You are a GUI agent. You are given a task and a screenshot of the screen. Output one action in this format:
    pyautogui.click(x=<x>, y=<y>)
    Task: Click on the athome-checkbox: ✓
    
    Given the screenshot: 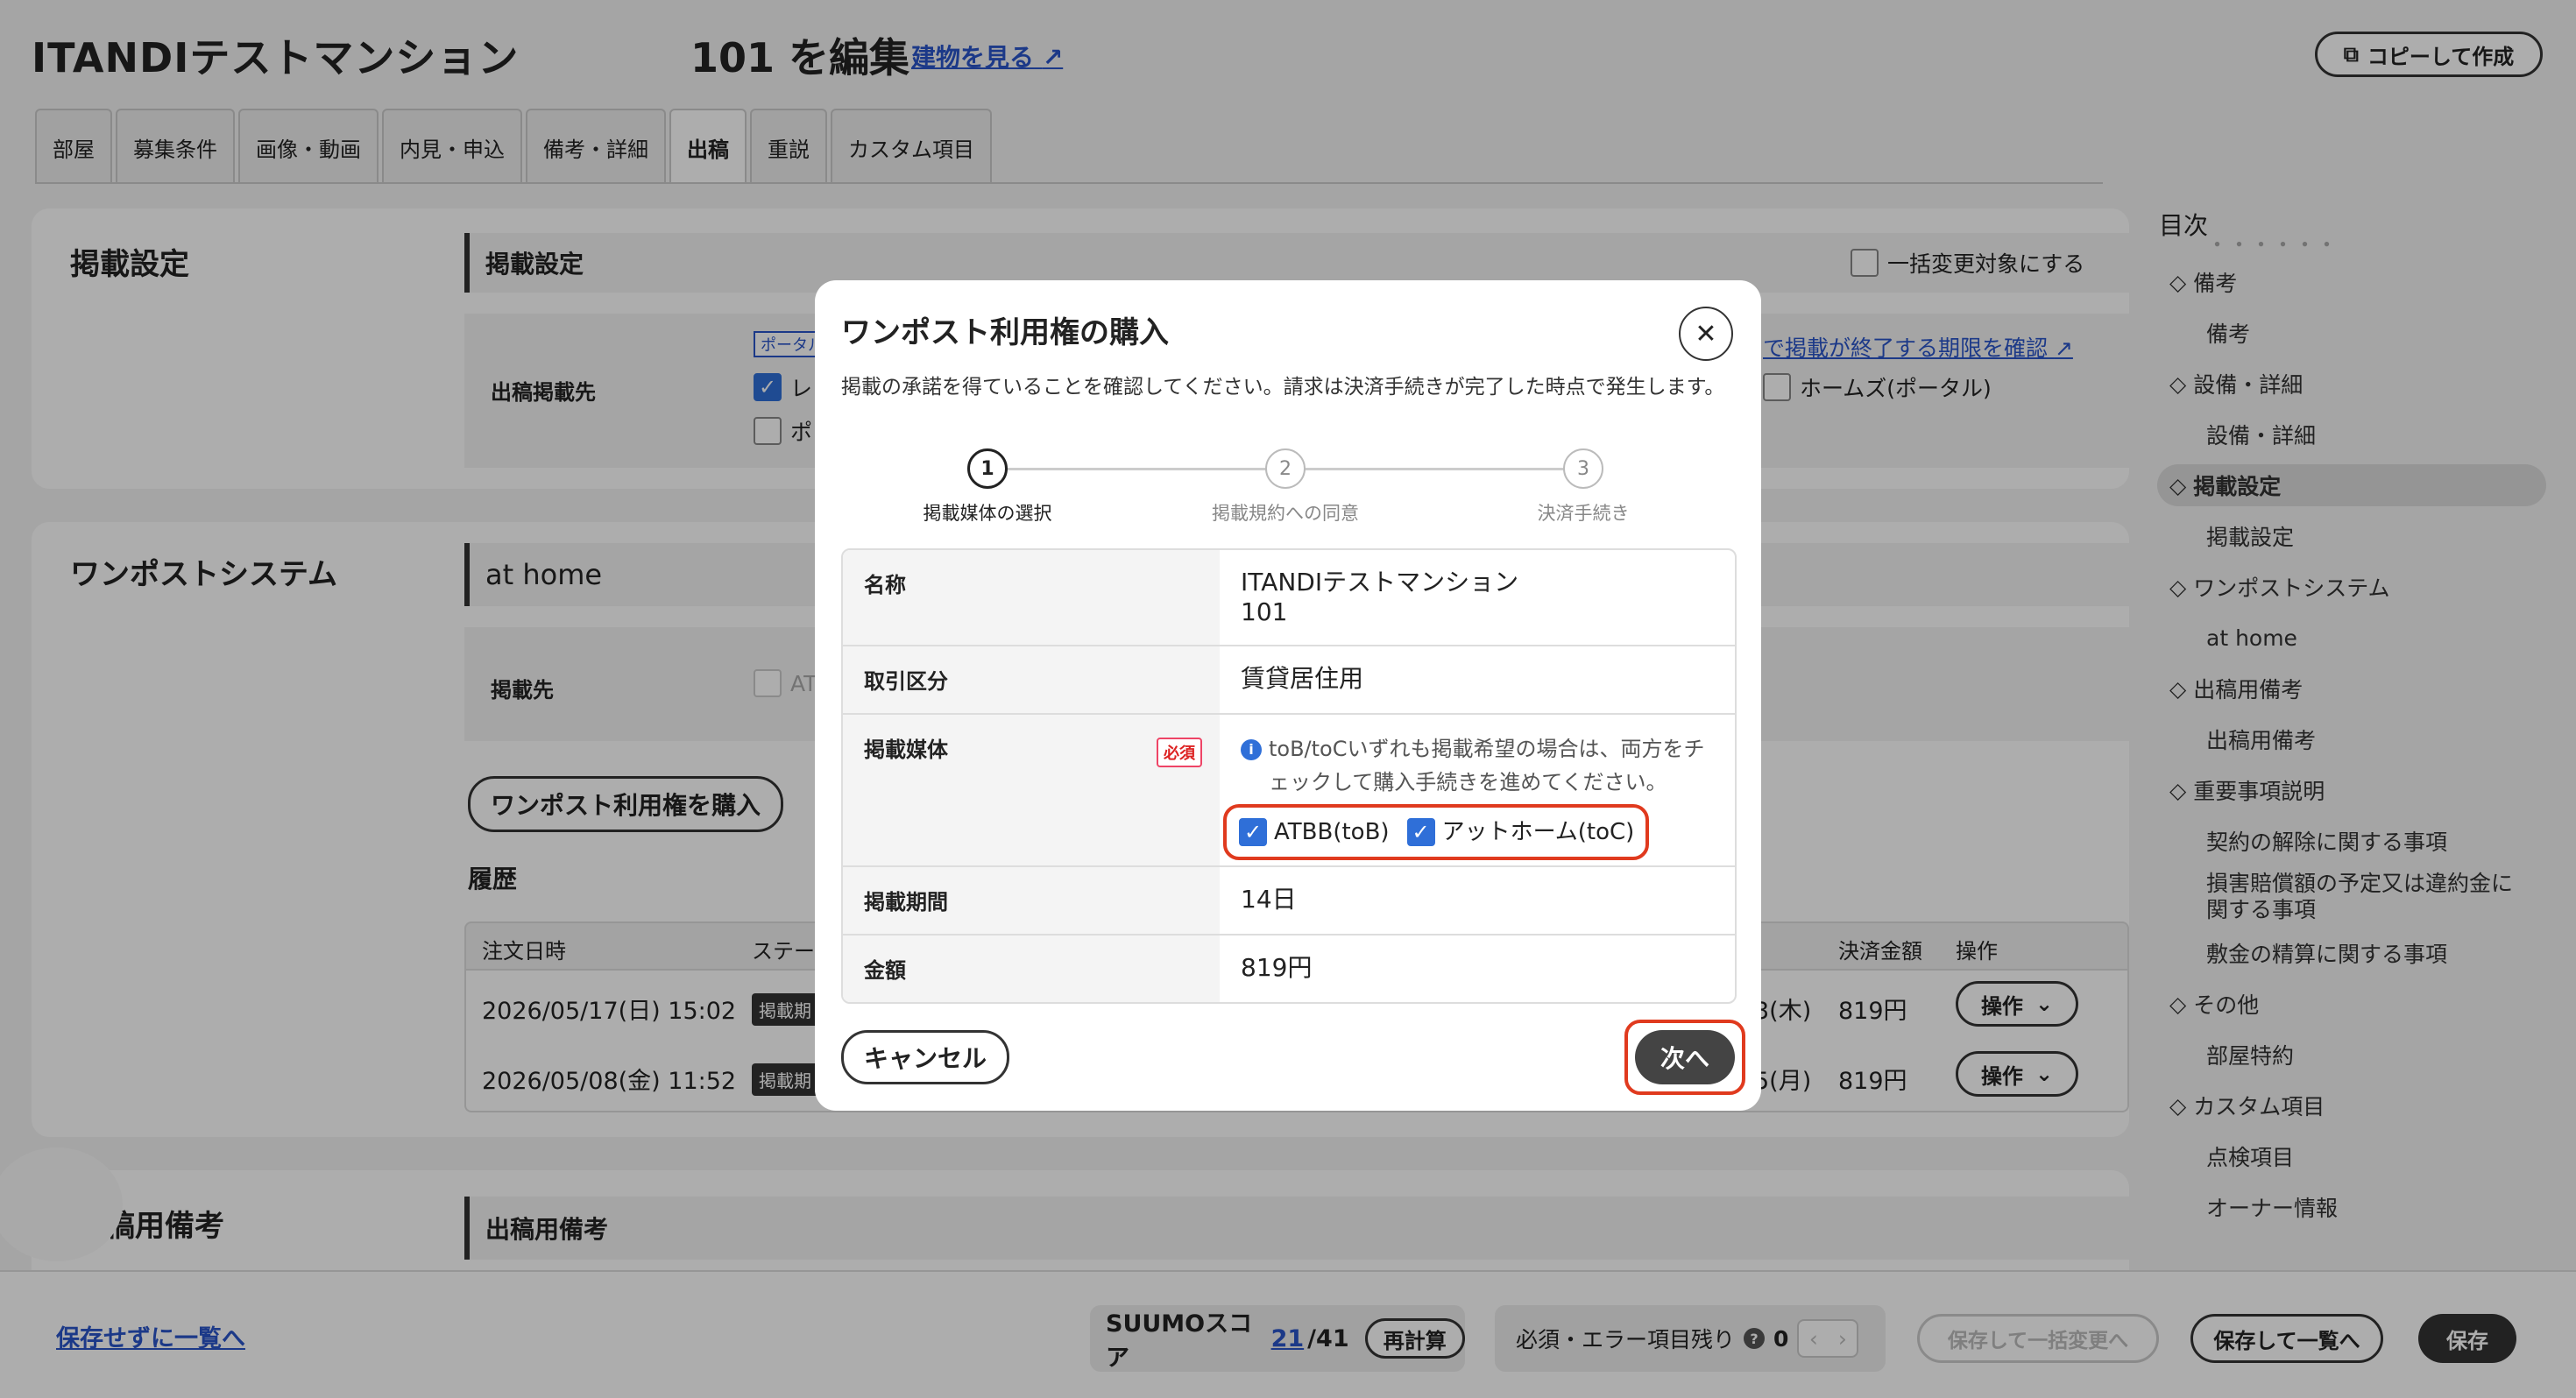 What is the action you would take?
    pyautogui.click(x=1420, y=832)
    